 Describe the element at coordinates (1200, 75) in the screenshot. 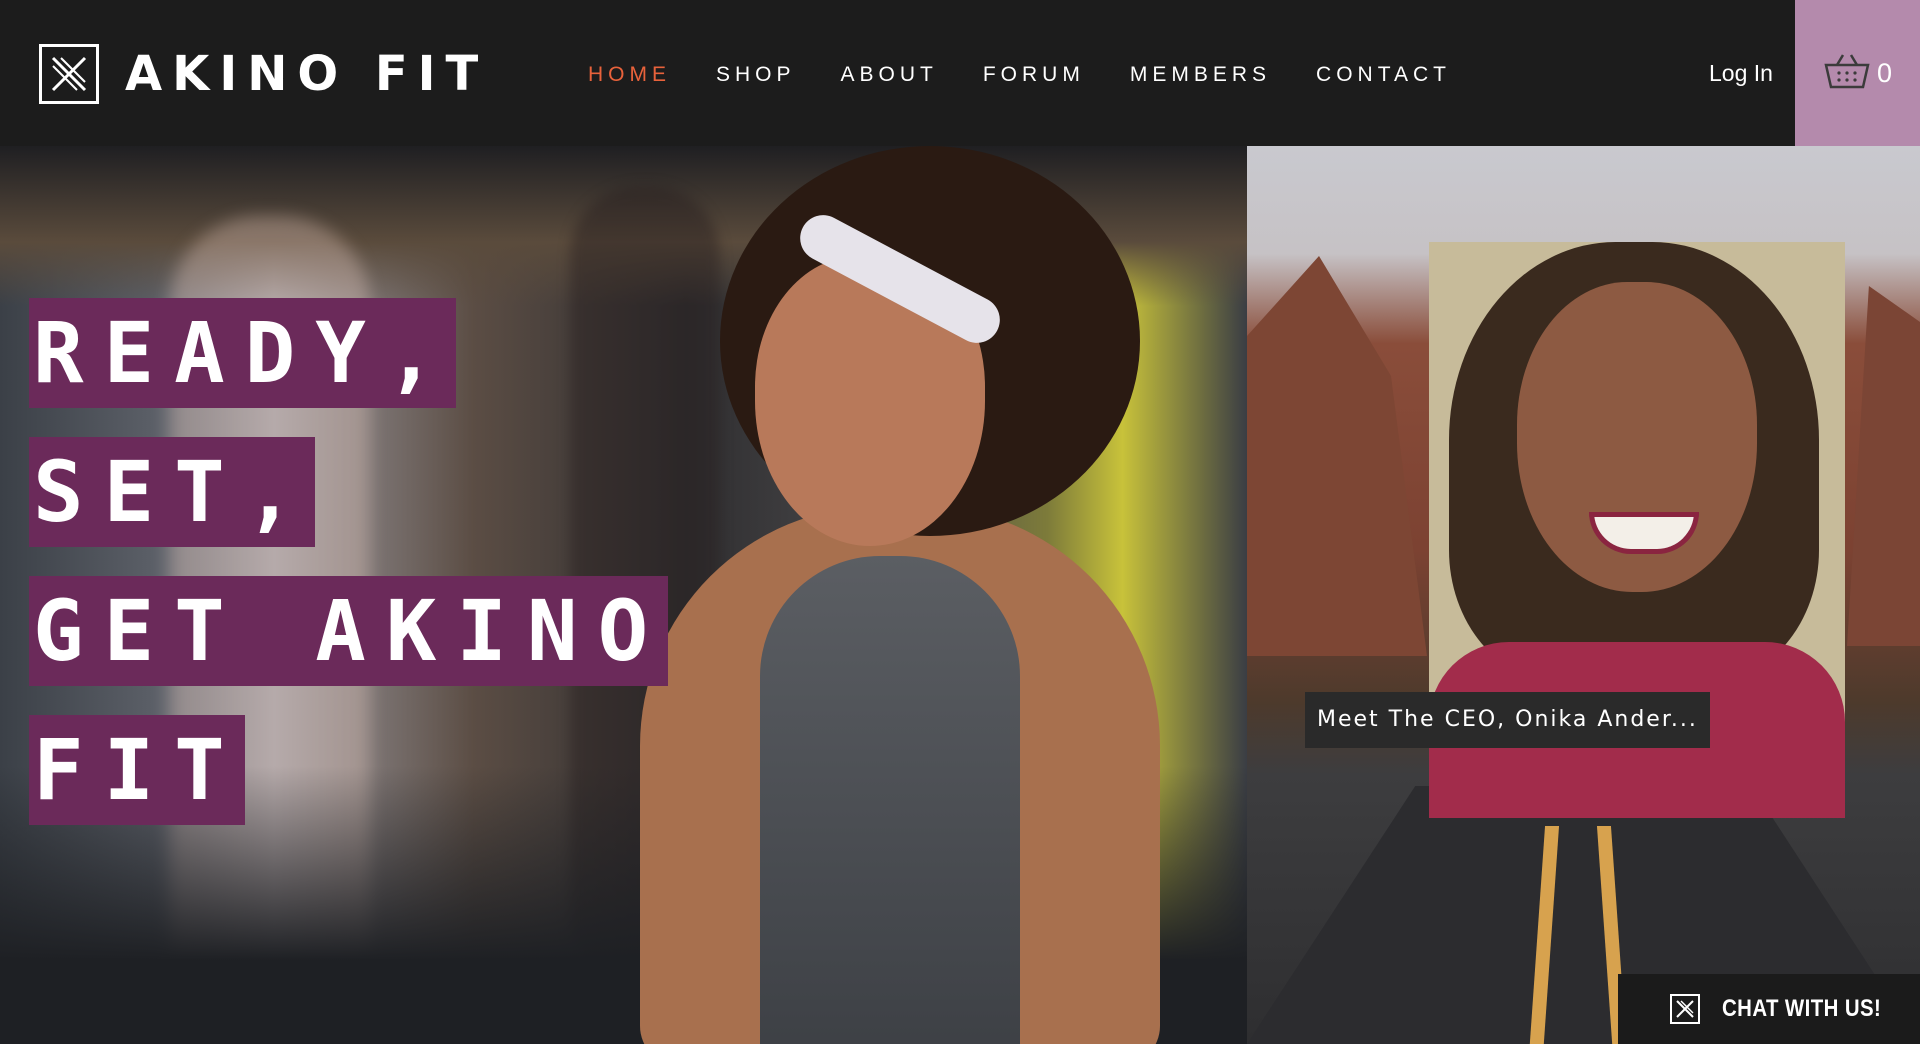

I see `nav-members: MEMBERS` at that location.